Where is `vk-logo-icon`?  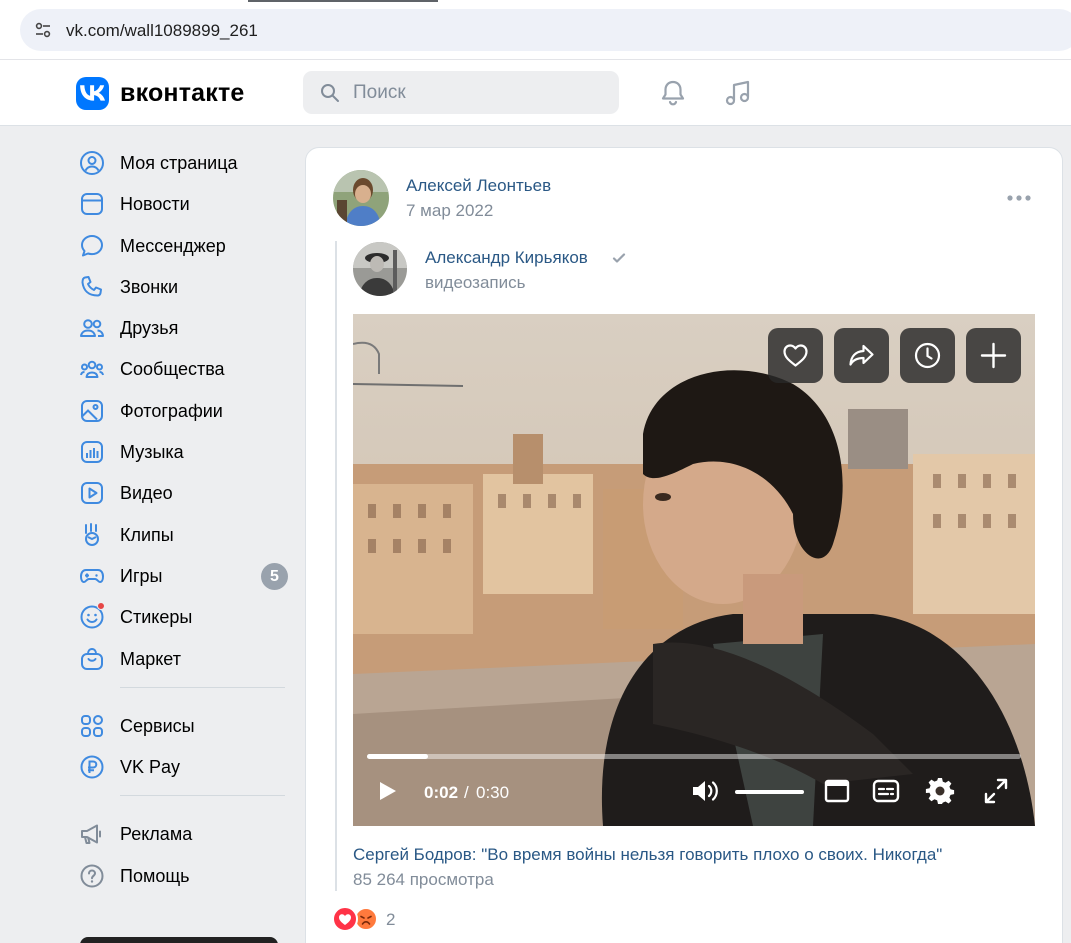
vk-logo-icon is located at coordinates (92, 93).